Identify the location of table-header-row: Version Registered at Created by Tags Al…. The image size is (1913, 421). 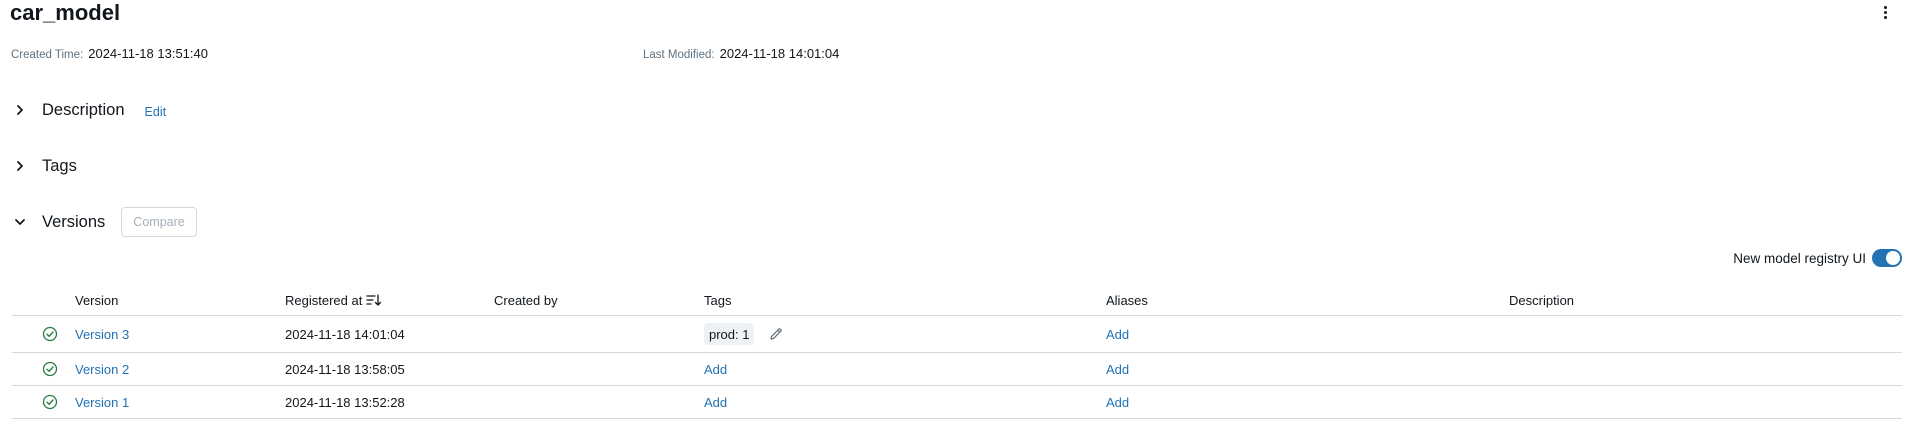
(957, 300).